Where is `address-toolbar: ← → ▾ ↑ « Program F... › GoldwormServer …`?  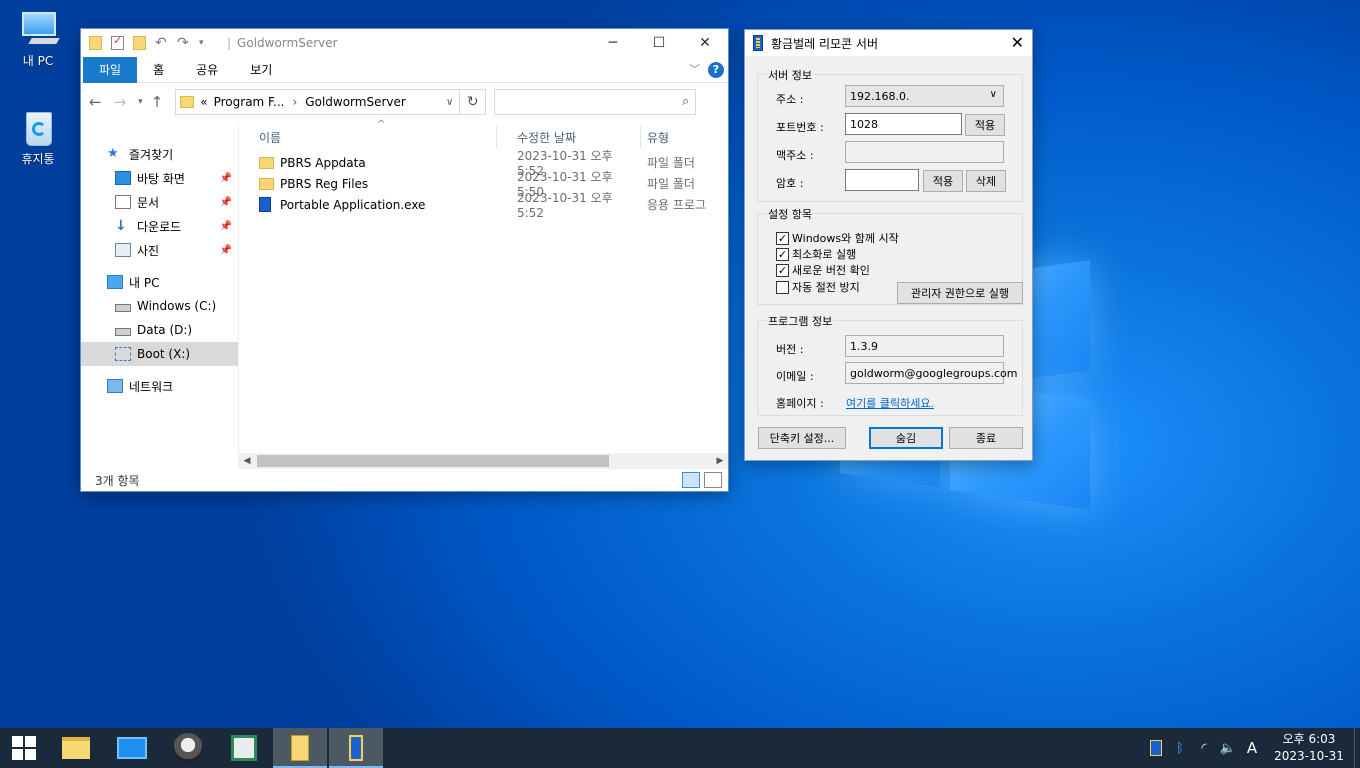
address-toolbar: ← → ▾ ↑ « Program F... › GoldwormServer … is located at coordinates (404, 102).